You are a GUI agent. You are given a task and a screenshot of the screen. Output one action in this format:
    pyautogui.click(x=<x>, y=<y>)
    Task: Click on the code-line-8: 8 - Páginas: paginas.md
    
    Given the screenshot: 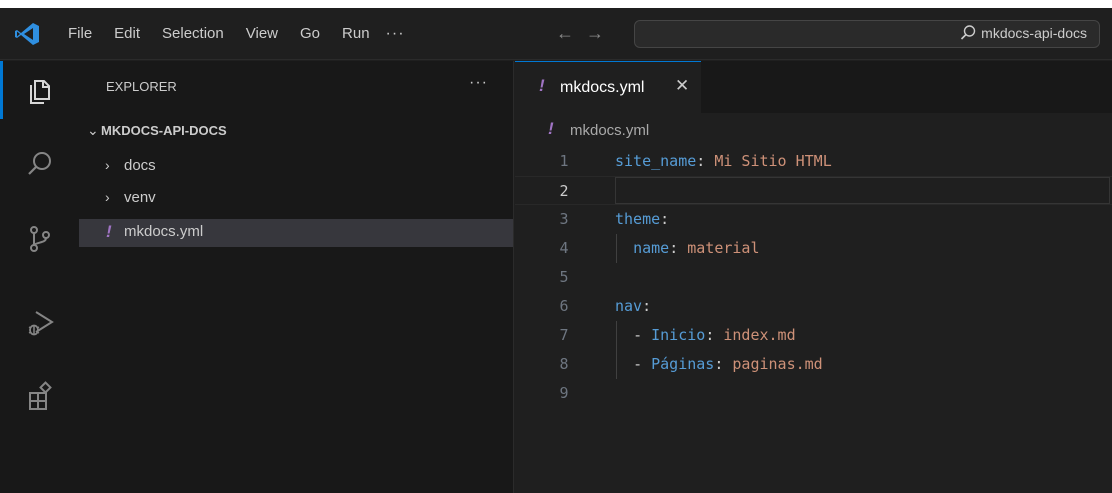 What is the action you would take?
    pyautogui.click(x=813, y=364)
    